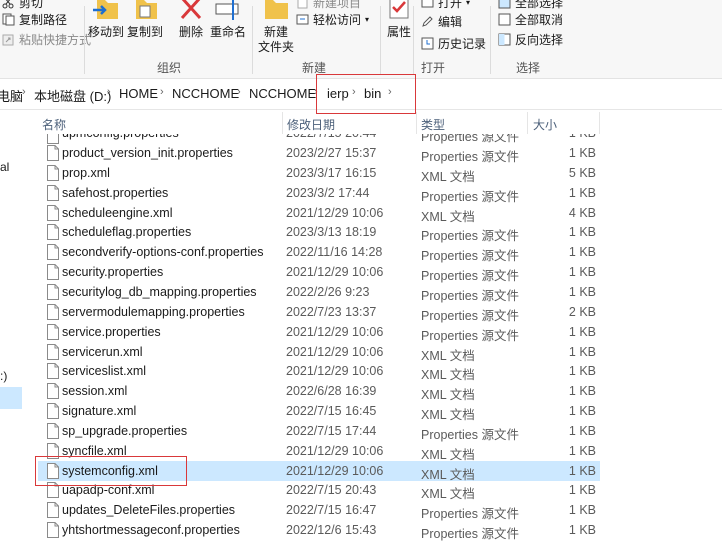 Image resolution: width=722 pixels, height=547 pixels. I want to click on copy-to-button: 复制到, so click(145, 20).